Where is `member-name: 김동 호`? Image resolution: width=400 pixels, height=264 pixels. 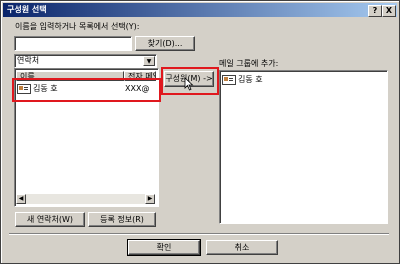 member-name: 김동 호 is located at coordinates (250, 79).